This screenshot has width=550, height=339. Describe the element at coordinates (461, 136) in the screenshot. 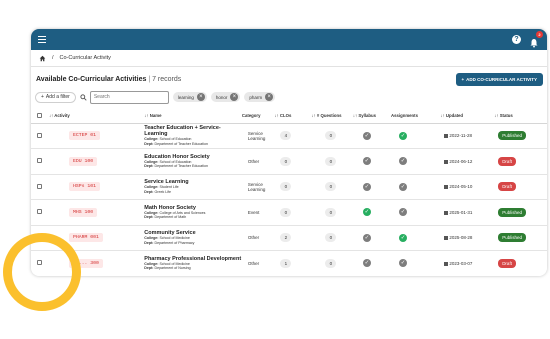

I see `updated-date: 2022-11-28` at that location.